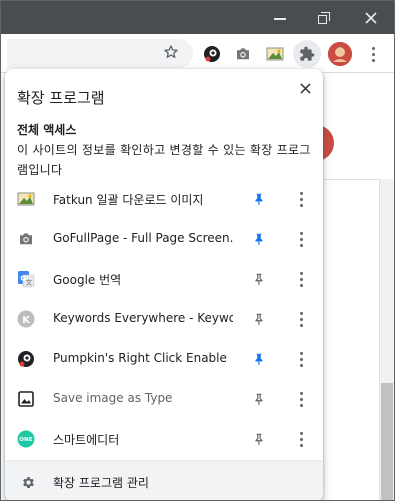  I want to click on extension-name: 스마트에디터, so click(86, 440).